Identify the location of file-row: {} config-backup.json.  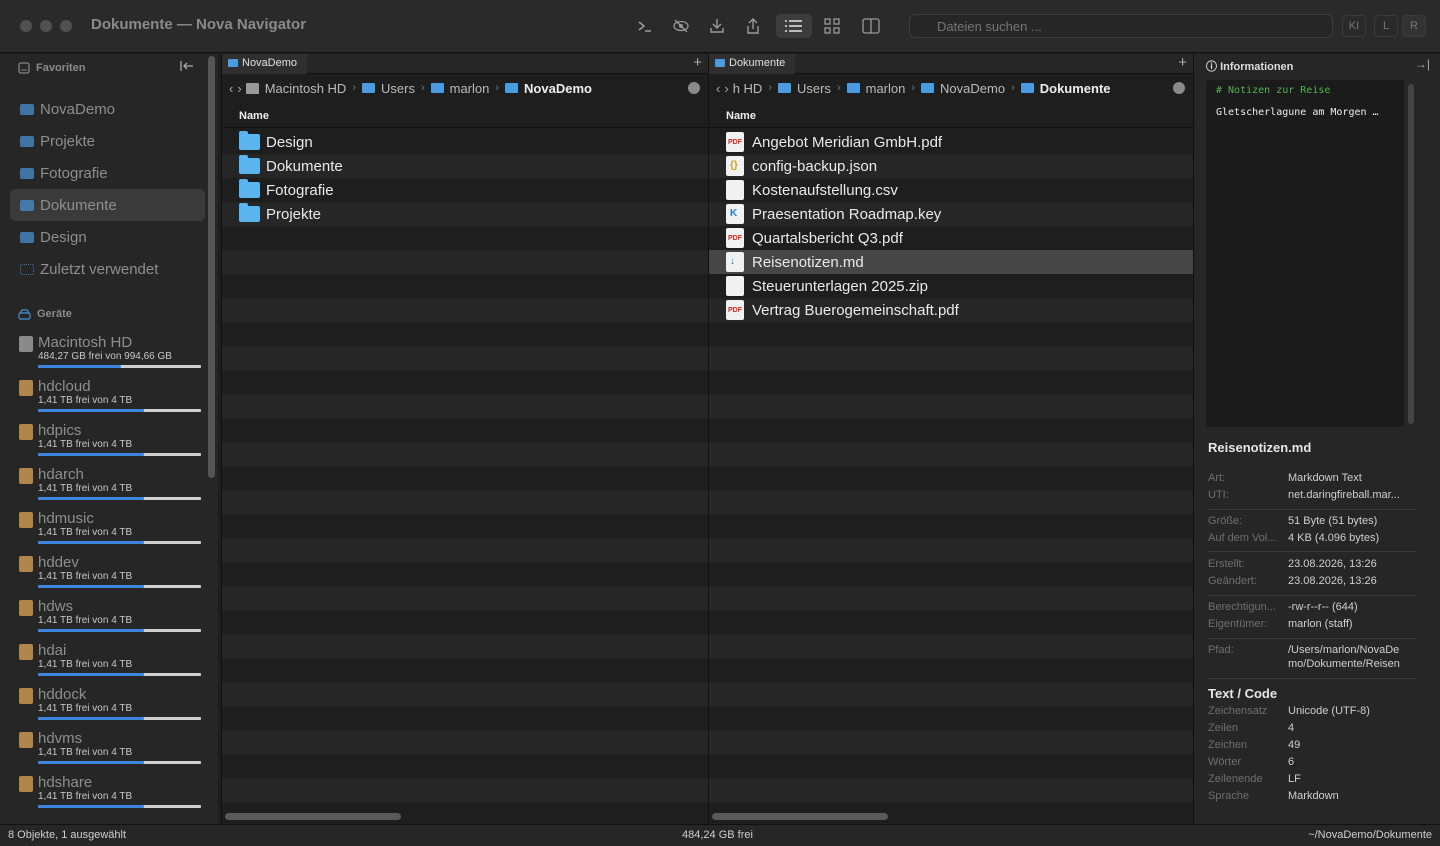
(951, 166).